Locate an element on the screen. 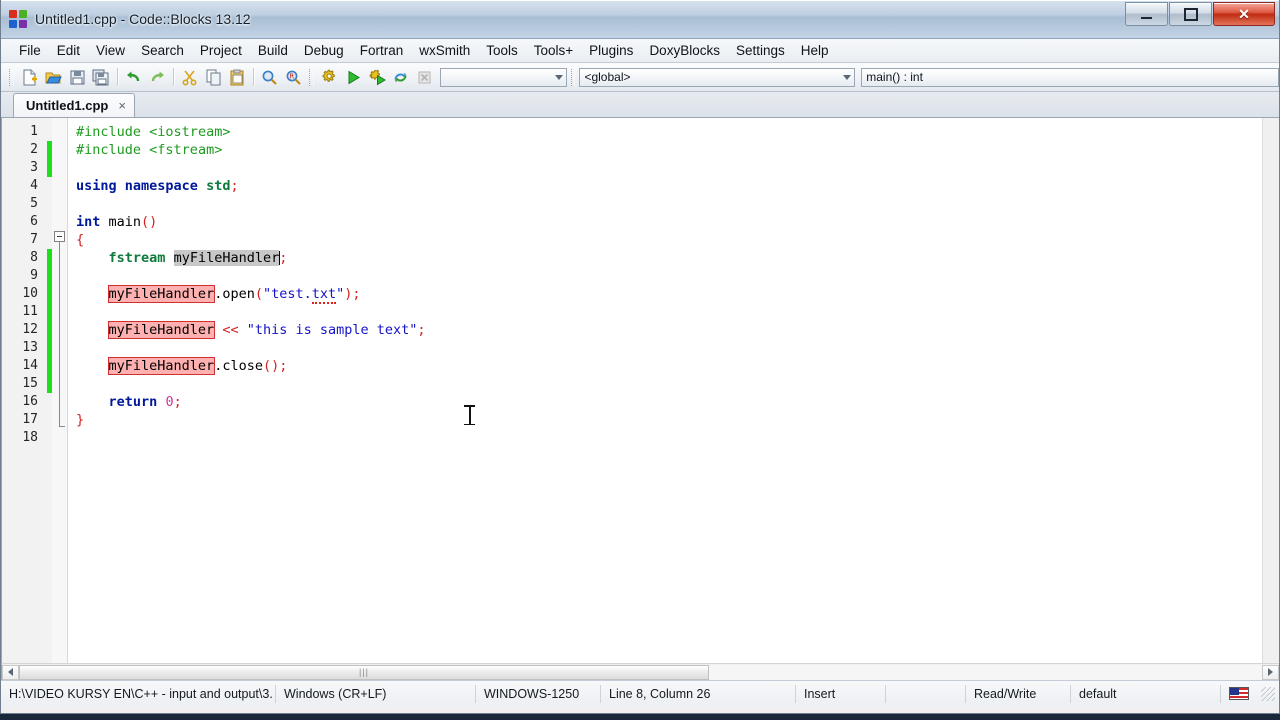 Image resolution: width=1280 pixels, height=720 pixels. editor-vertical-scrollbar is located at coordinates (1270, 390).